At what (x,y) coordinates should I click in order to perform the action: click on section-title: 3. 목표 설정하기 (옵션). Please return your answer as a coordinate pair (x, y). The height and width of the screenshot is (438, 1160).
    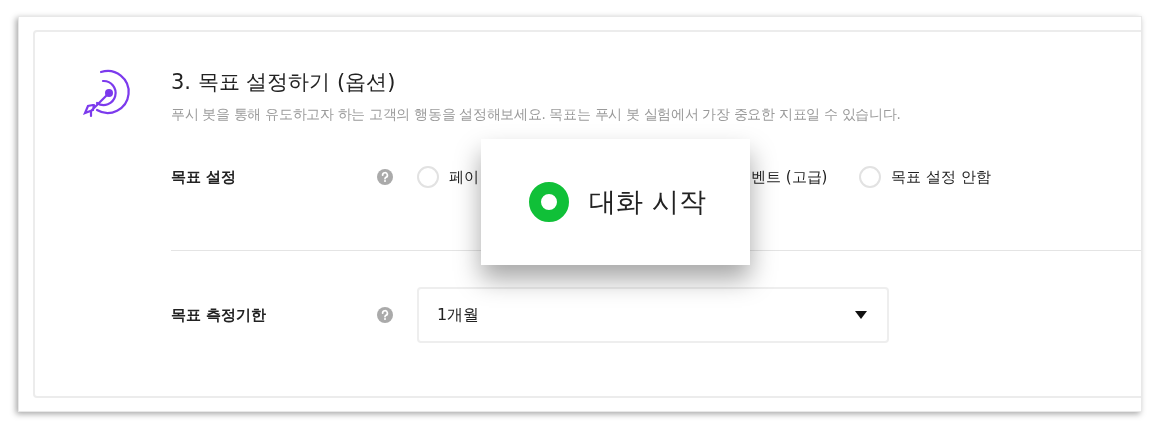
    Looking at the image, I should click on (284, 82).